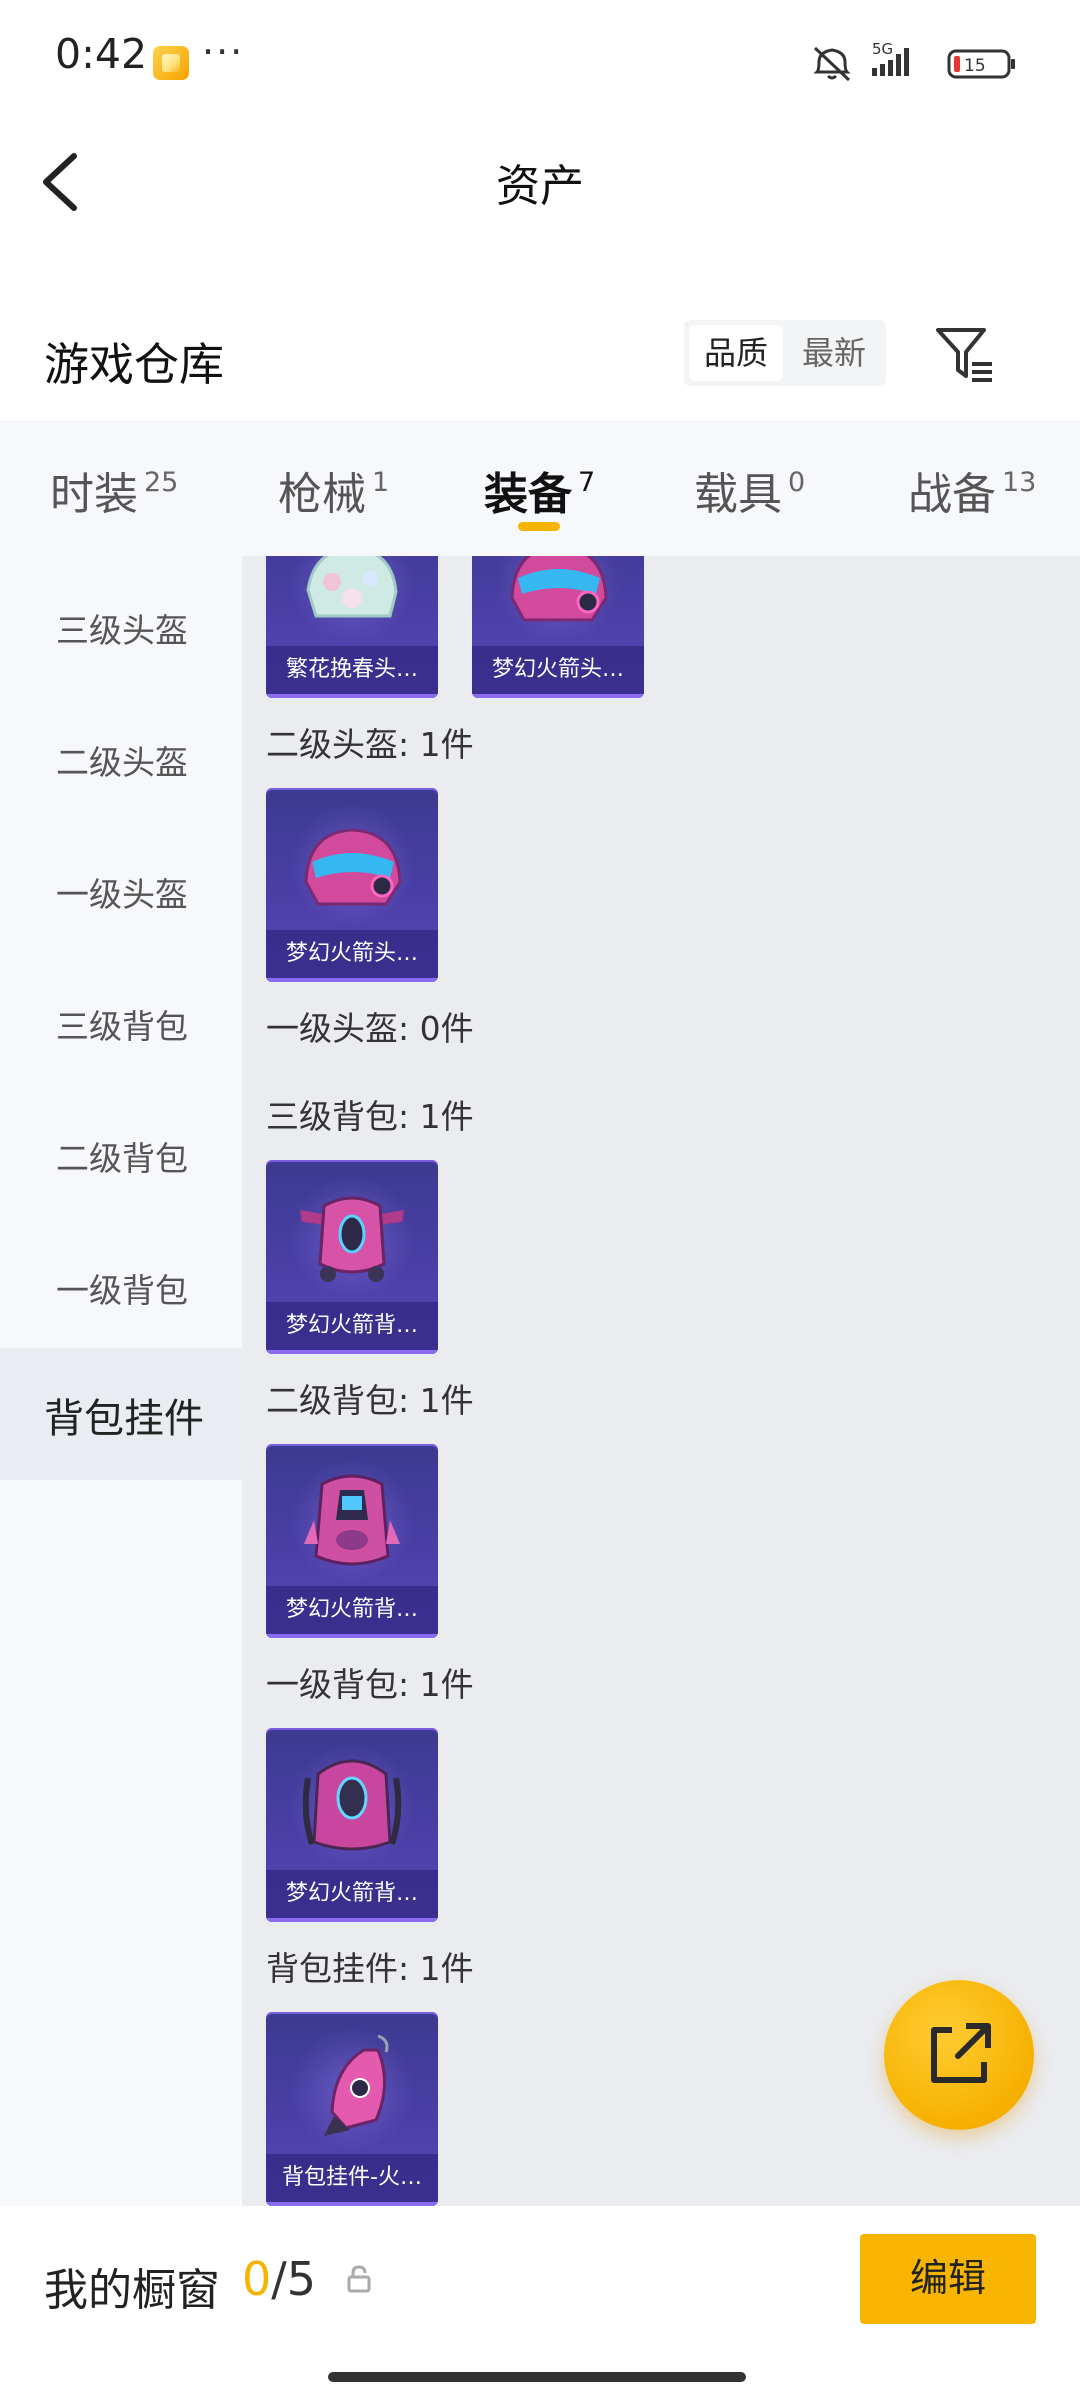 This screenshot has width=1080, height=2400. I want to click on rocket-pendant-icon, so click(356, 2085).